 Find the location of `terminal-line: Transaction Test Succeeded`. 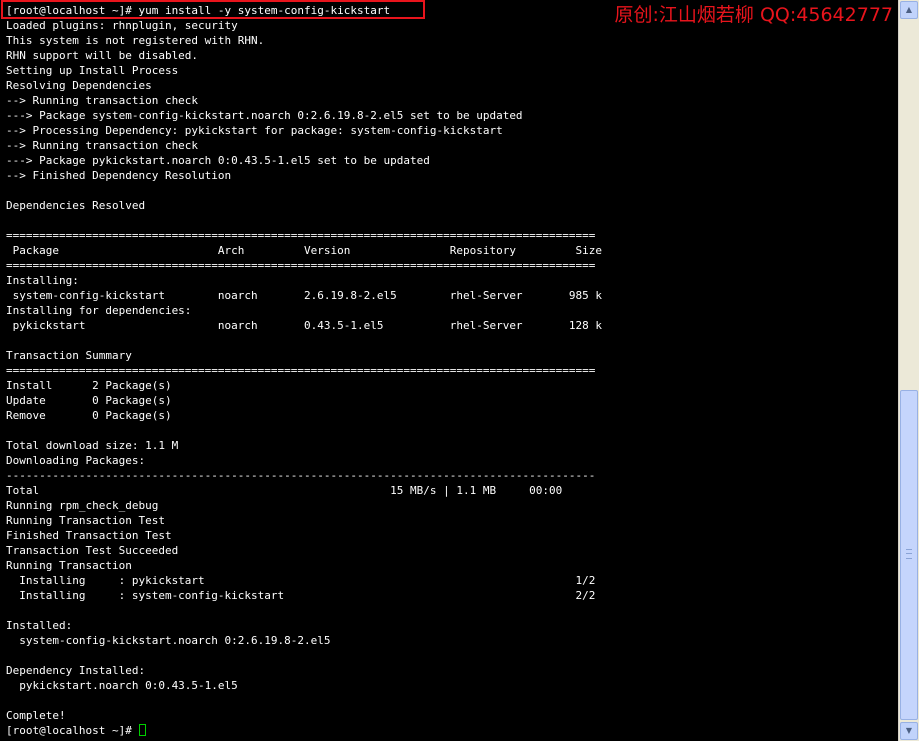

terminal-line: Transaction Test Succeeded is located at coordinates (92, 550).